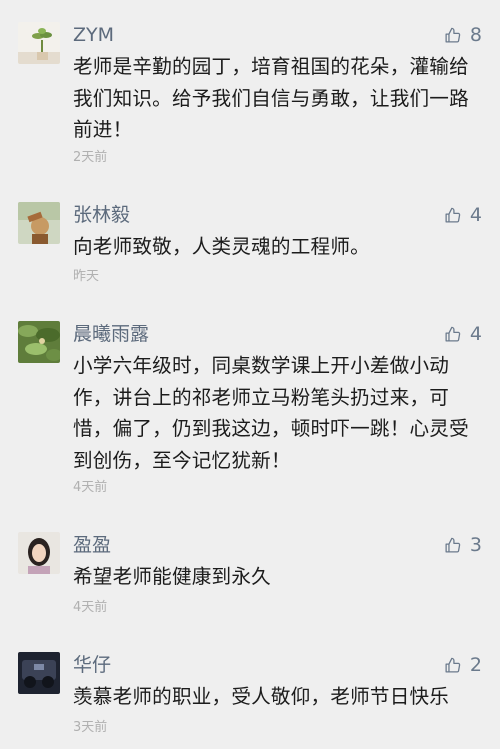 This screenshot has width=500, height=749. Describe the element at coordinates (172, 576) in the screenshot. I see `comment-text: 希望老师能健康到永久` at that location.